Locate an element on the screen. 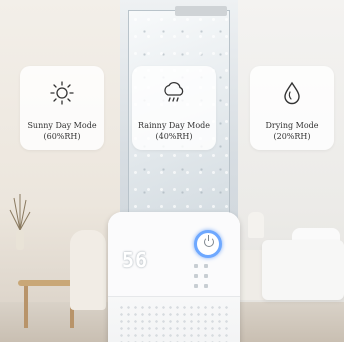 The height and width of the screenshot is (342, 344). ceiling-lamp is located at coordinates (201, 11).